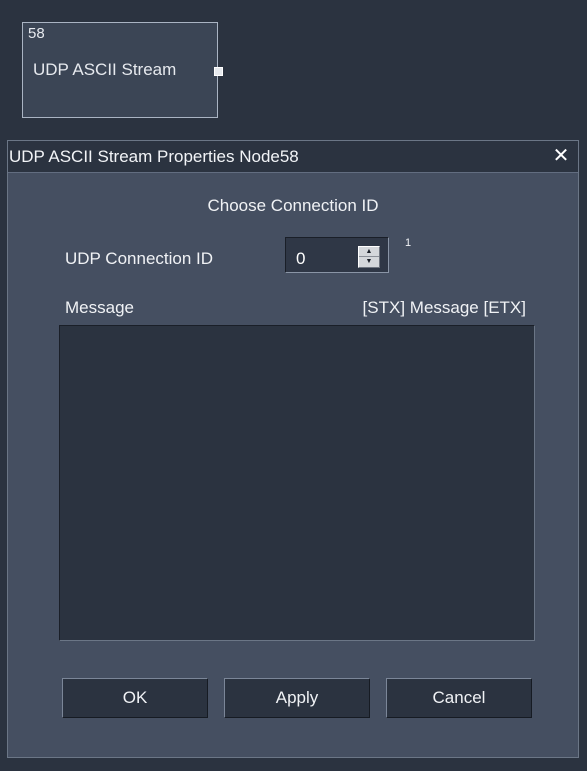 Image resolution: width=587 pixels, height=771 pixels. What do you see at coordinates (408, 243) in the screenshot?
I see `udp-connection-note: 1` at bounding box center [408, 243].